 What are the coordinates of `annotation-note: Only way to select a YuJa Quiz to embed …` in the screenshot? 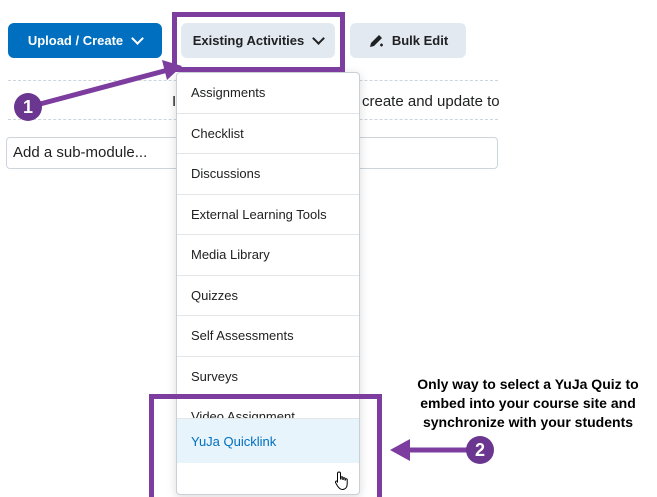 It's located at (528, 403).